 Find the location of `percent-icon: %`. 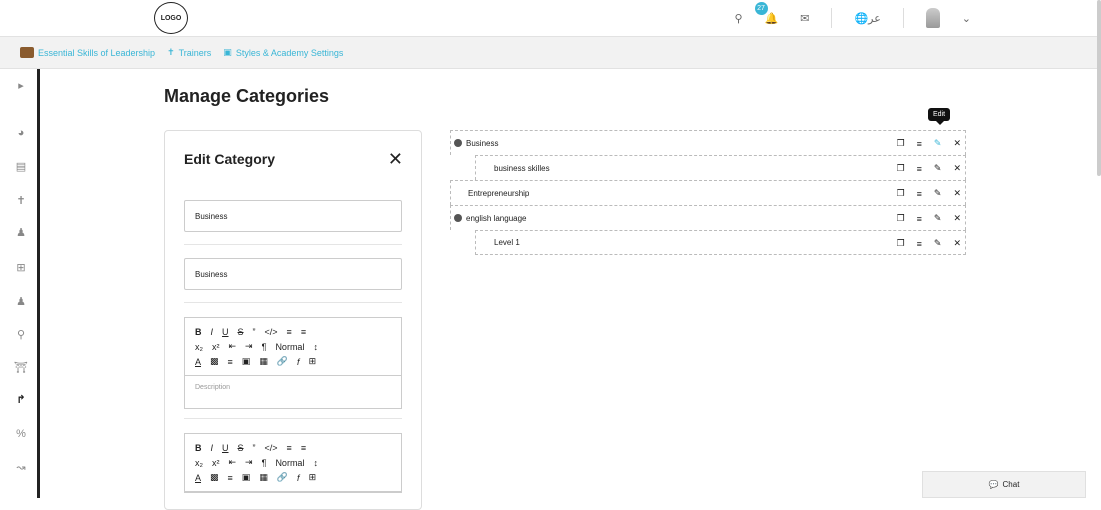

percent-icon: % is located at coordinates (21, 434).